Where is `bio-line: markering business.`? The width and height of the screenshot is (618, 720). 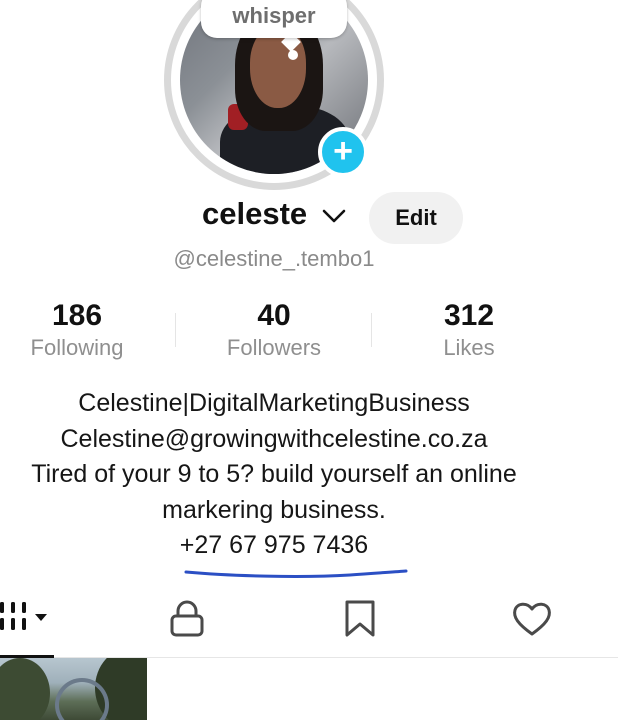
bio-line: markering business. is located at coordinates (274, 509).